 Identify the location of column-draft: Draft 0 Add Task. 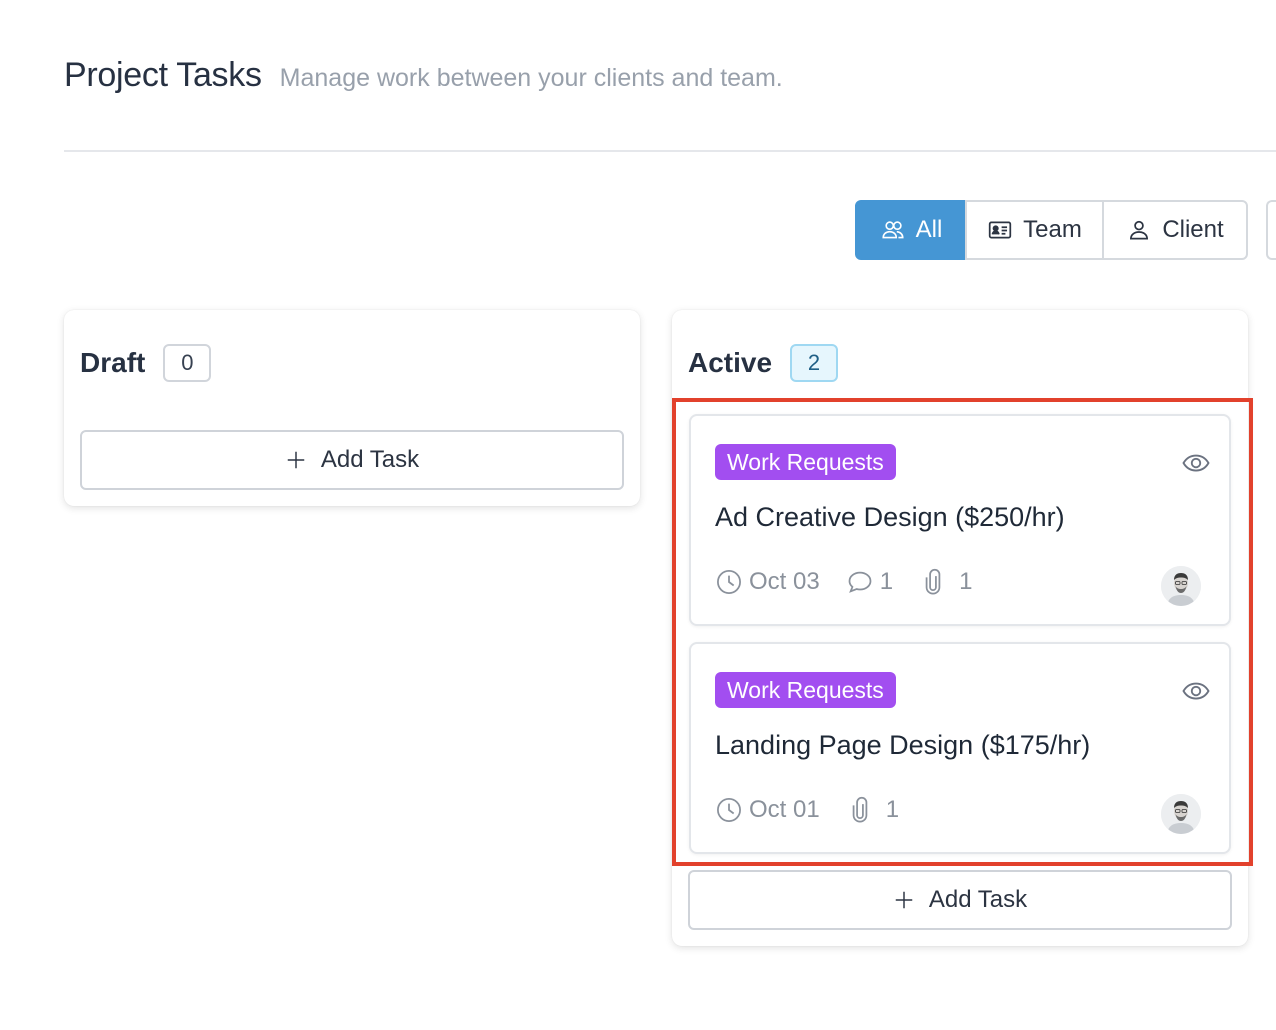
(352, 408).